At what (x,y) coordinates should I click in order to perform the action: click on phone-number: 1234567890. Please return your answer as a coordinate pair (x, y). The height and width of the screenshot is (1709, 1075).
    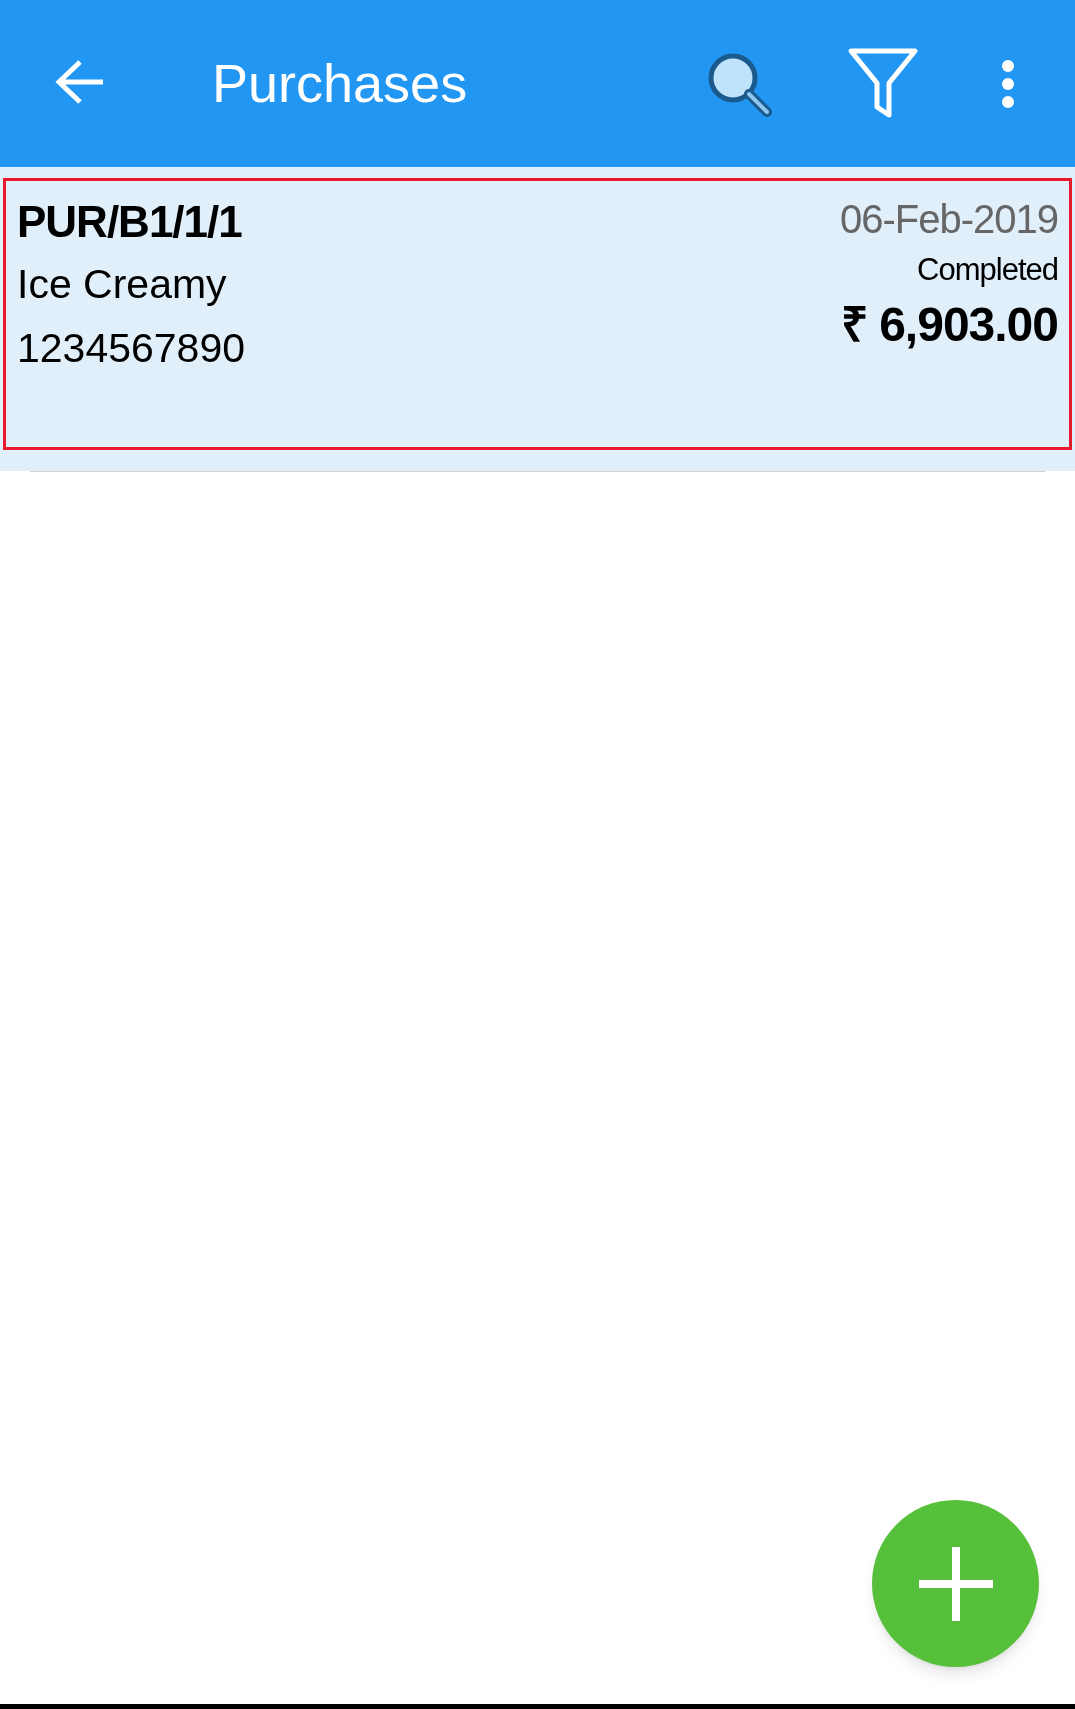
    Looking at the image, I should click on (131, 348).